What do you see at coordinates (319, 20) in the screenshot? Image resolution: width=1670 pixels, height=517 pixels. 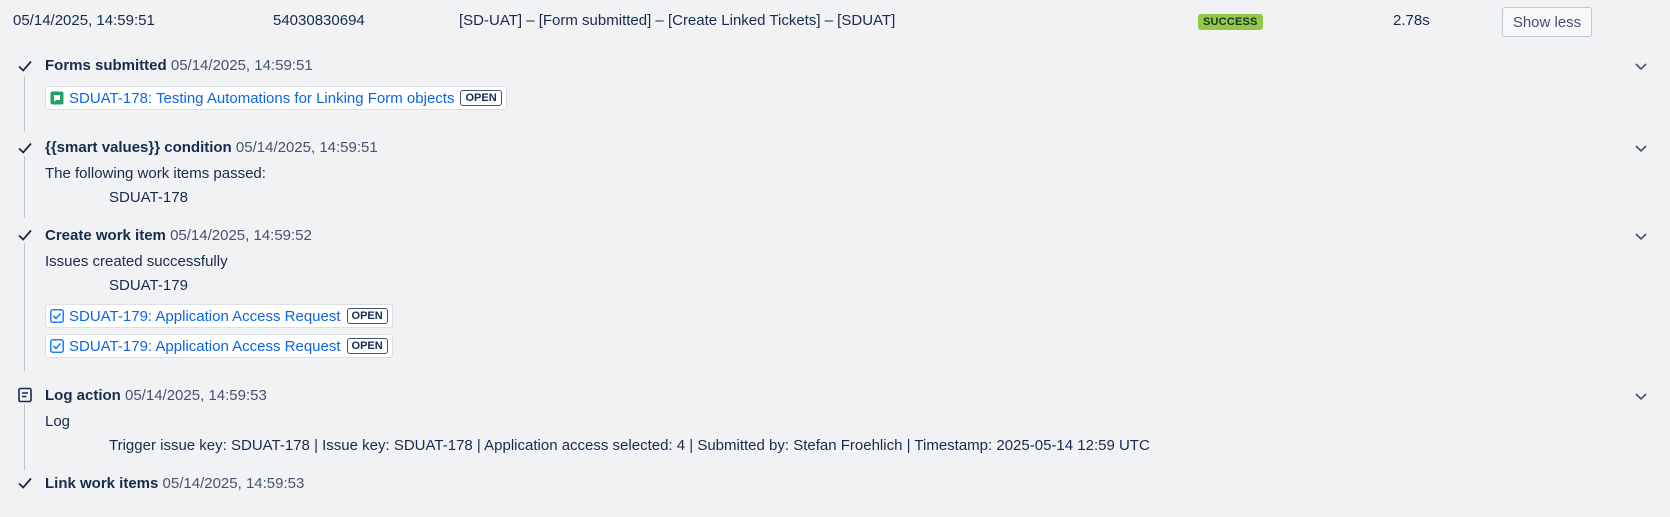 I see `execution-id: 54030830694` at bounding box center [319, 20].